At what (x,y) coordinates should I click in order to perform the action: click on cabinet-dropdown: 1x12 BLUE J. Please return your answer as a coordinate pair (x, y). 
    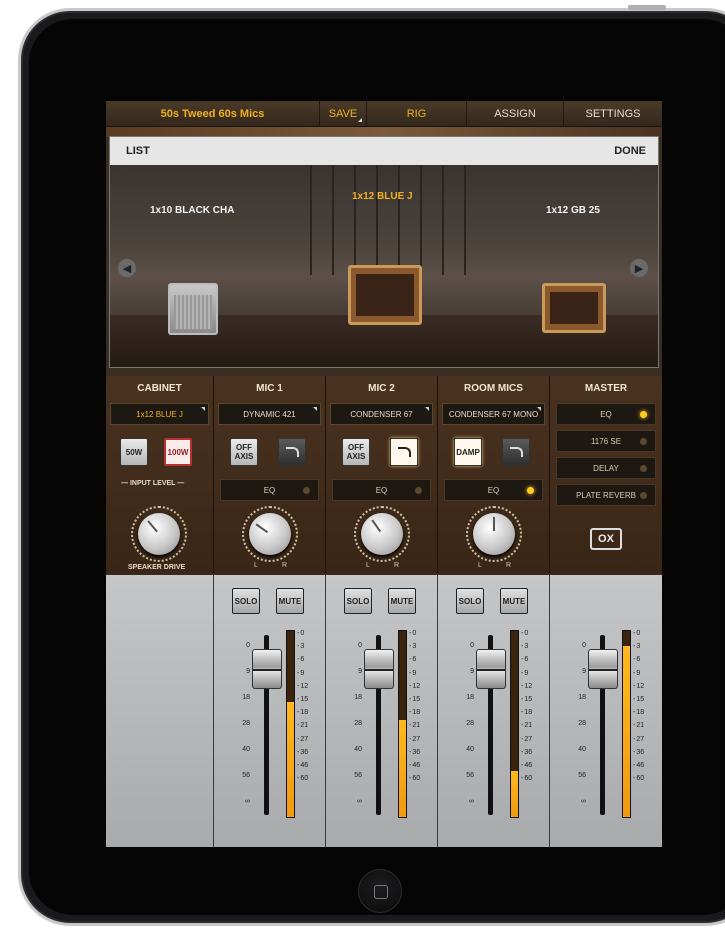
    Looking at the image, I should click on (159, 414).